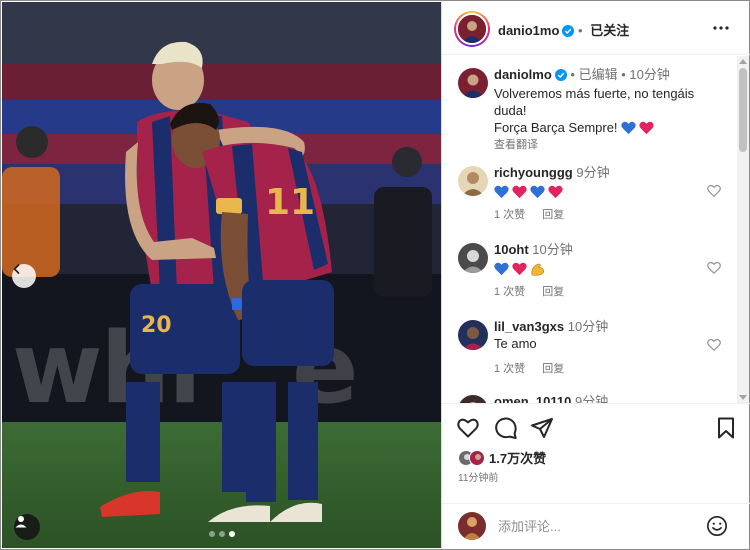 This screenshot has height=550, width=750. Describe the element at coordinates (156, 325) in the screenshot. I see `player-back-number: 20` at that location.